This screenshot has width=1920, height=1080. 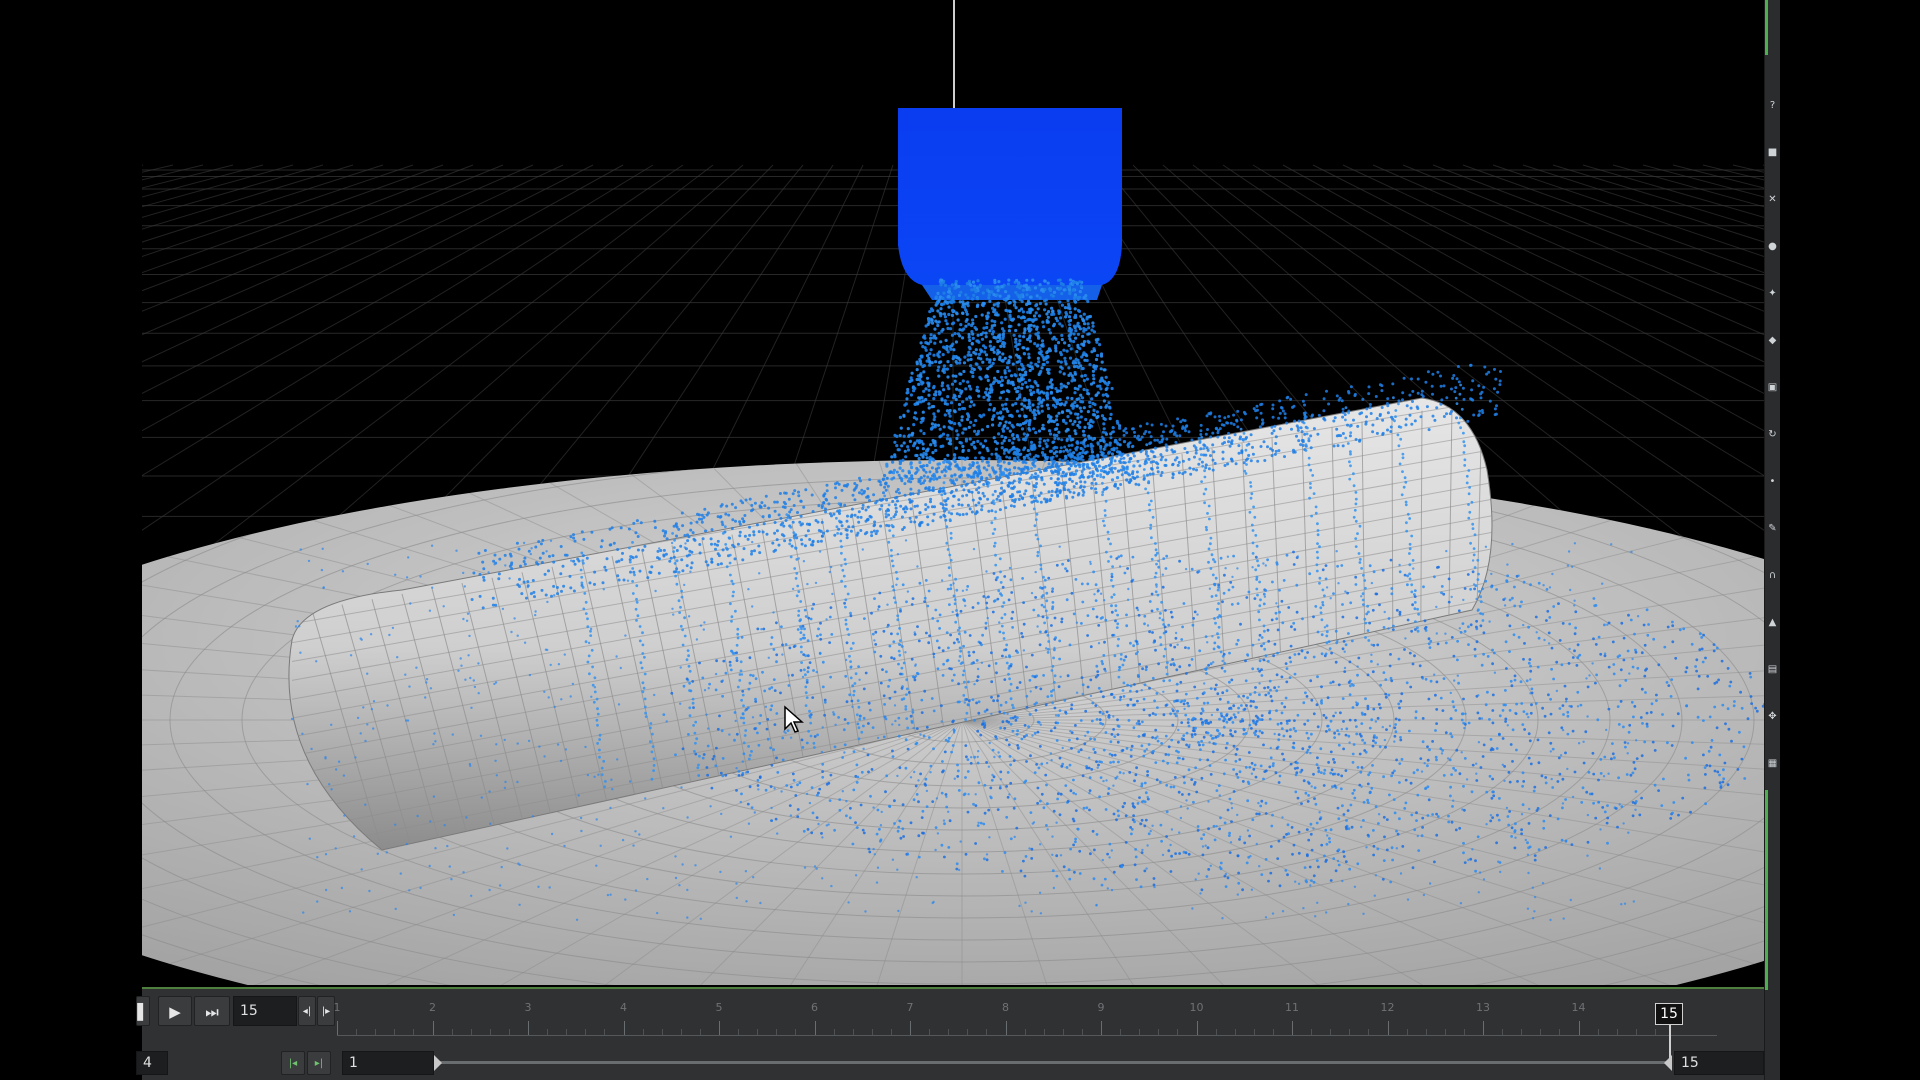 What do you see at coordinates (1772, 340) in the screenshot?
I see `snap-icon: ◆` at bounding box center [1772, 340].